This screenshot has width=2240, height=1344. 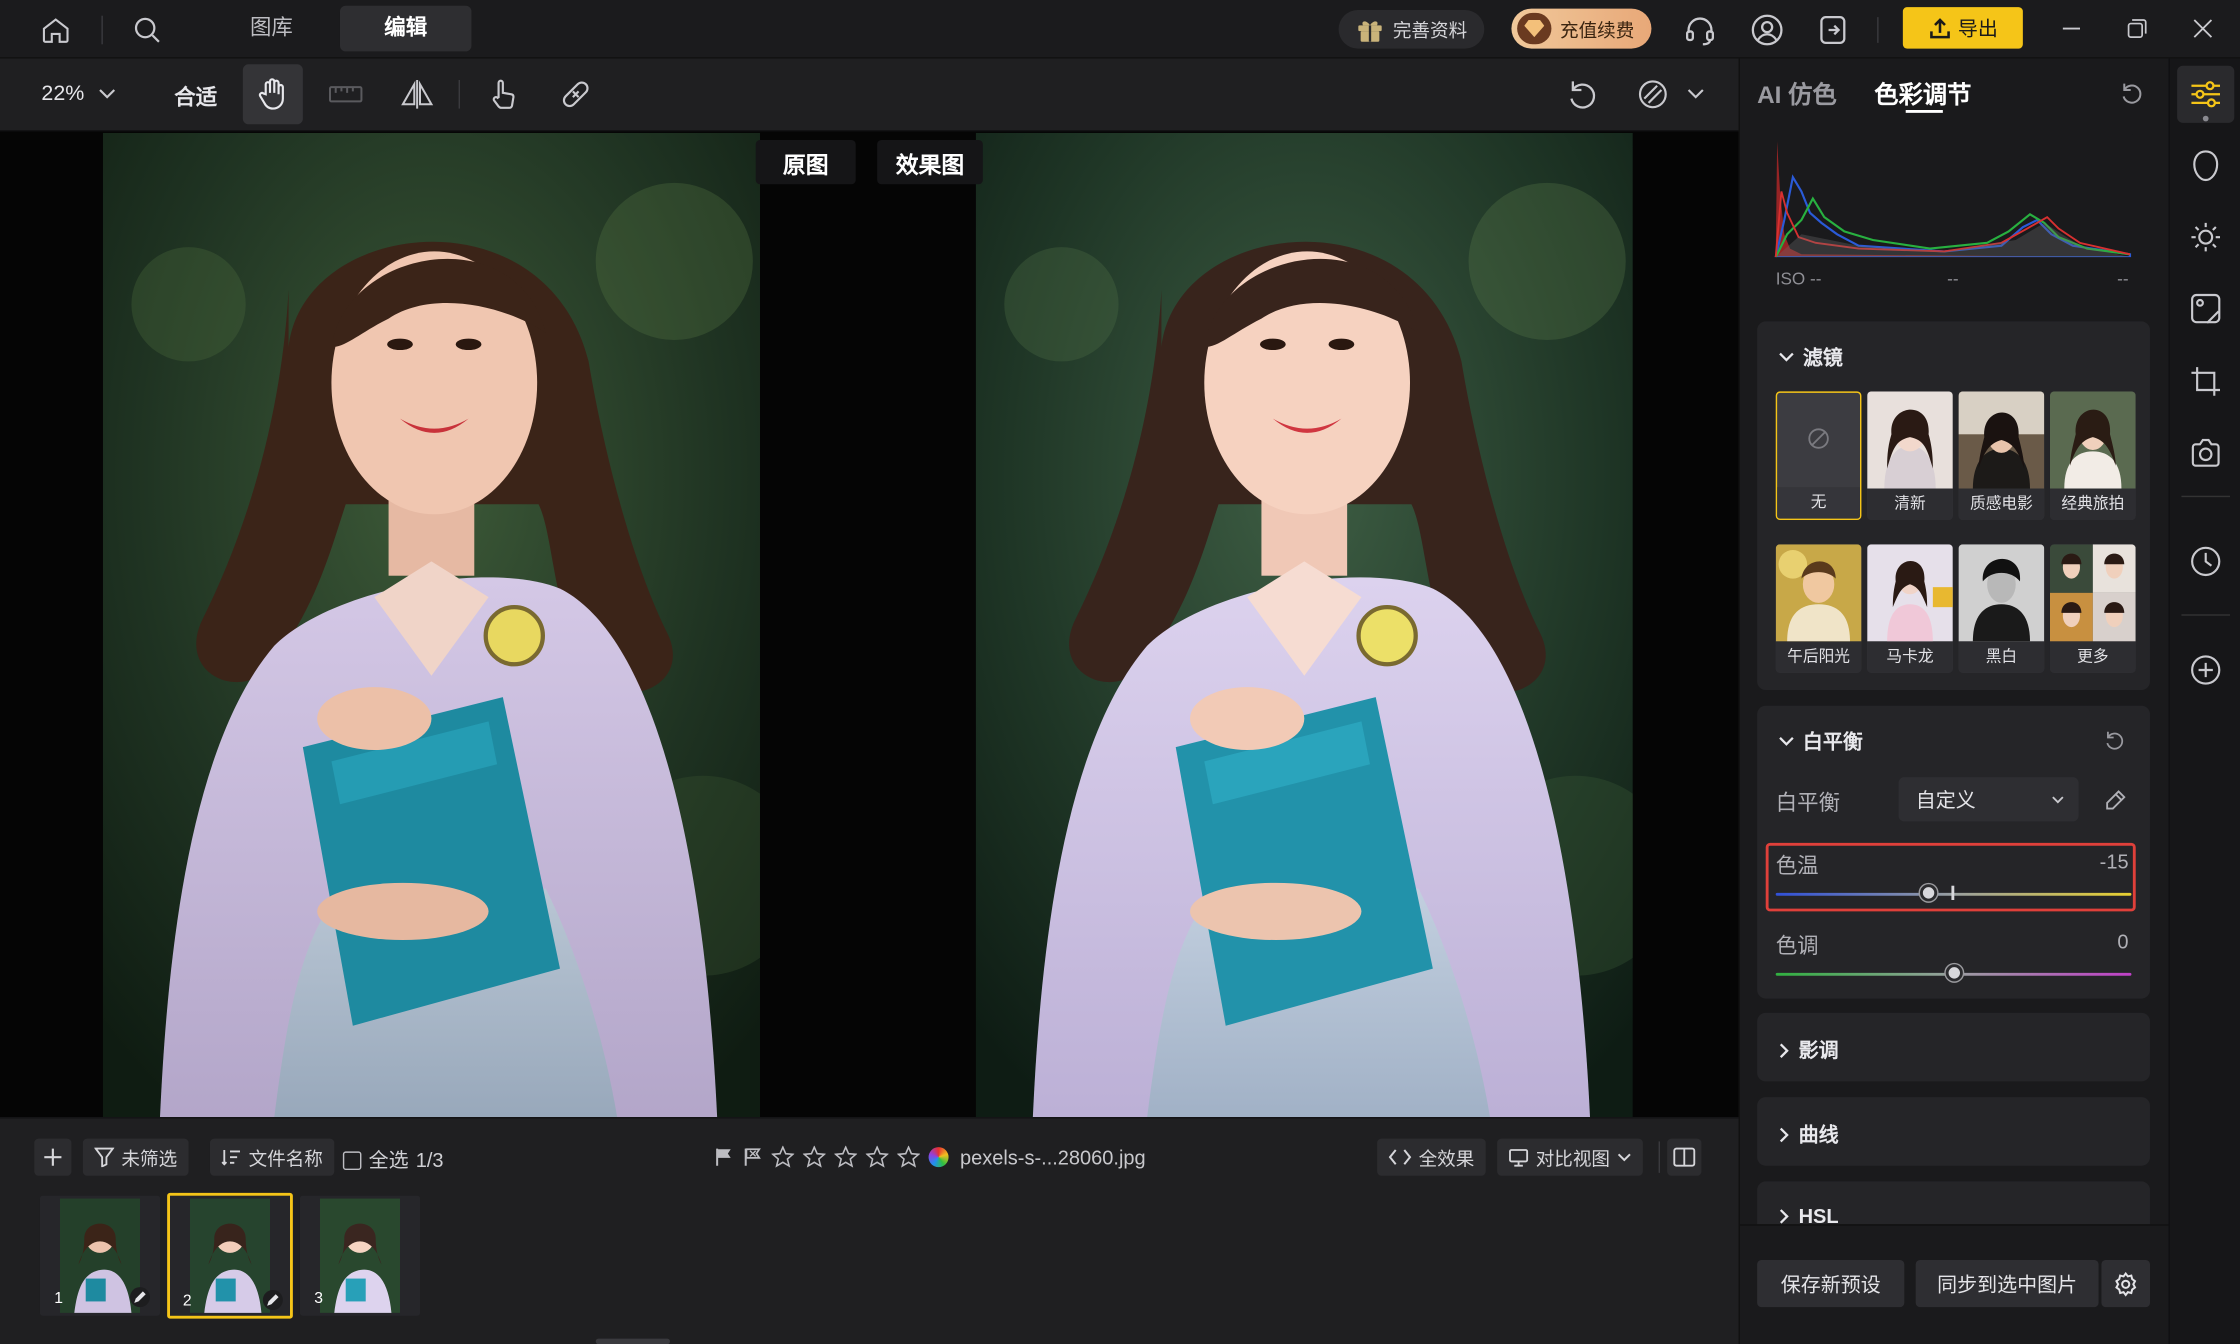 What do you see at coordinates (2205, 381) in the screenshot?
I see `crop-icon` at bounding box center [2205, 381].